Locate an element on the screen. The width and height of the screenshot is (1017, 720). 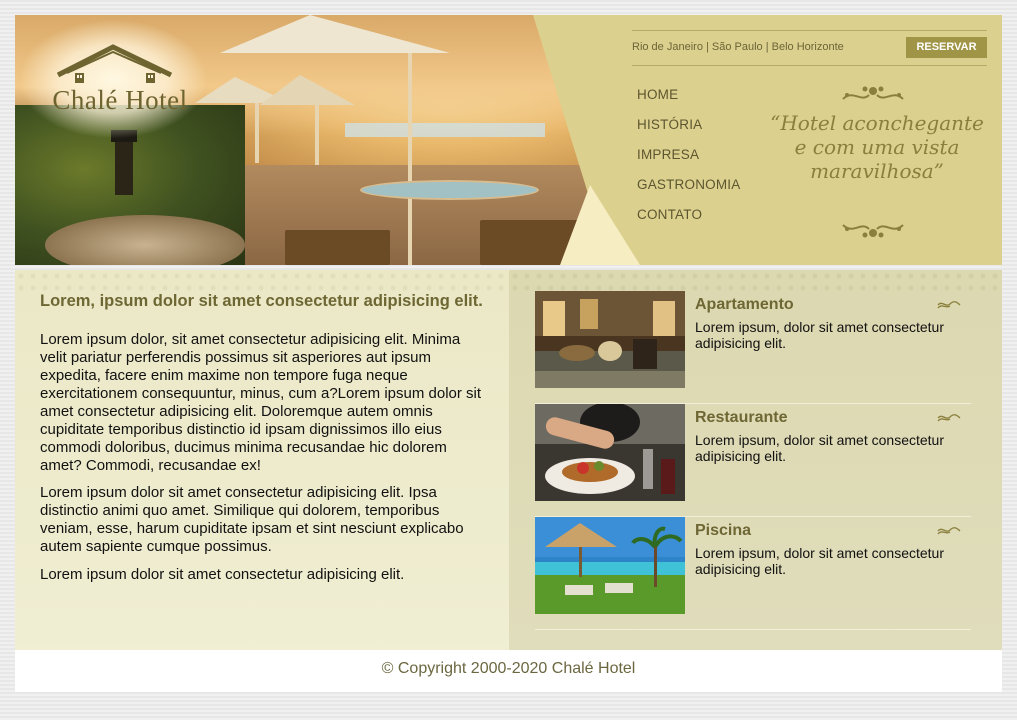
reserve-button: RESERVAR is located at coordinates (946, 47).